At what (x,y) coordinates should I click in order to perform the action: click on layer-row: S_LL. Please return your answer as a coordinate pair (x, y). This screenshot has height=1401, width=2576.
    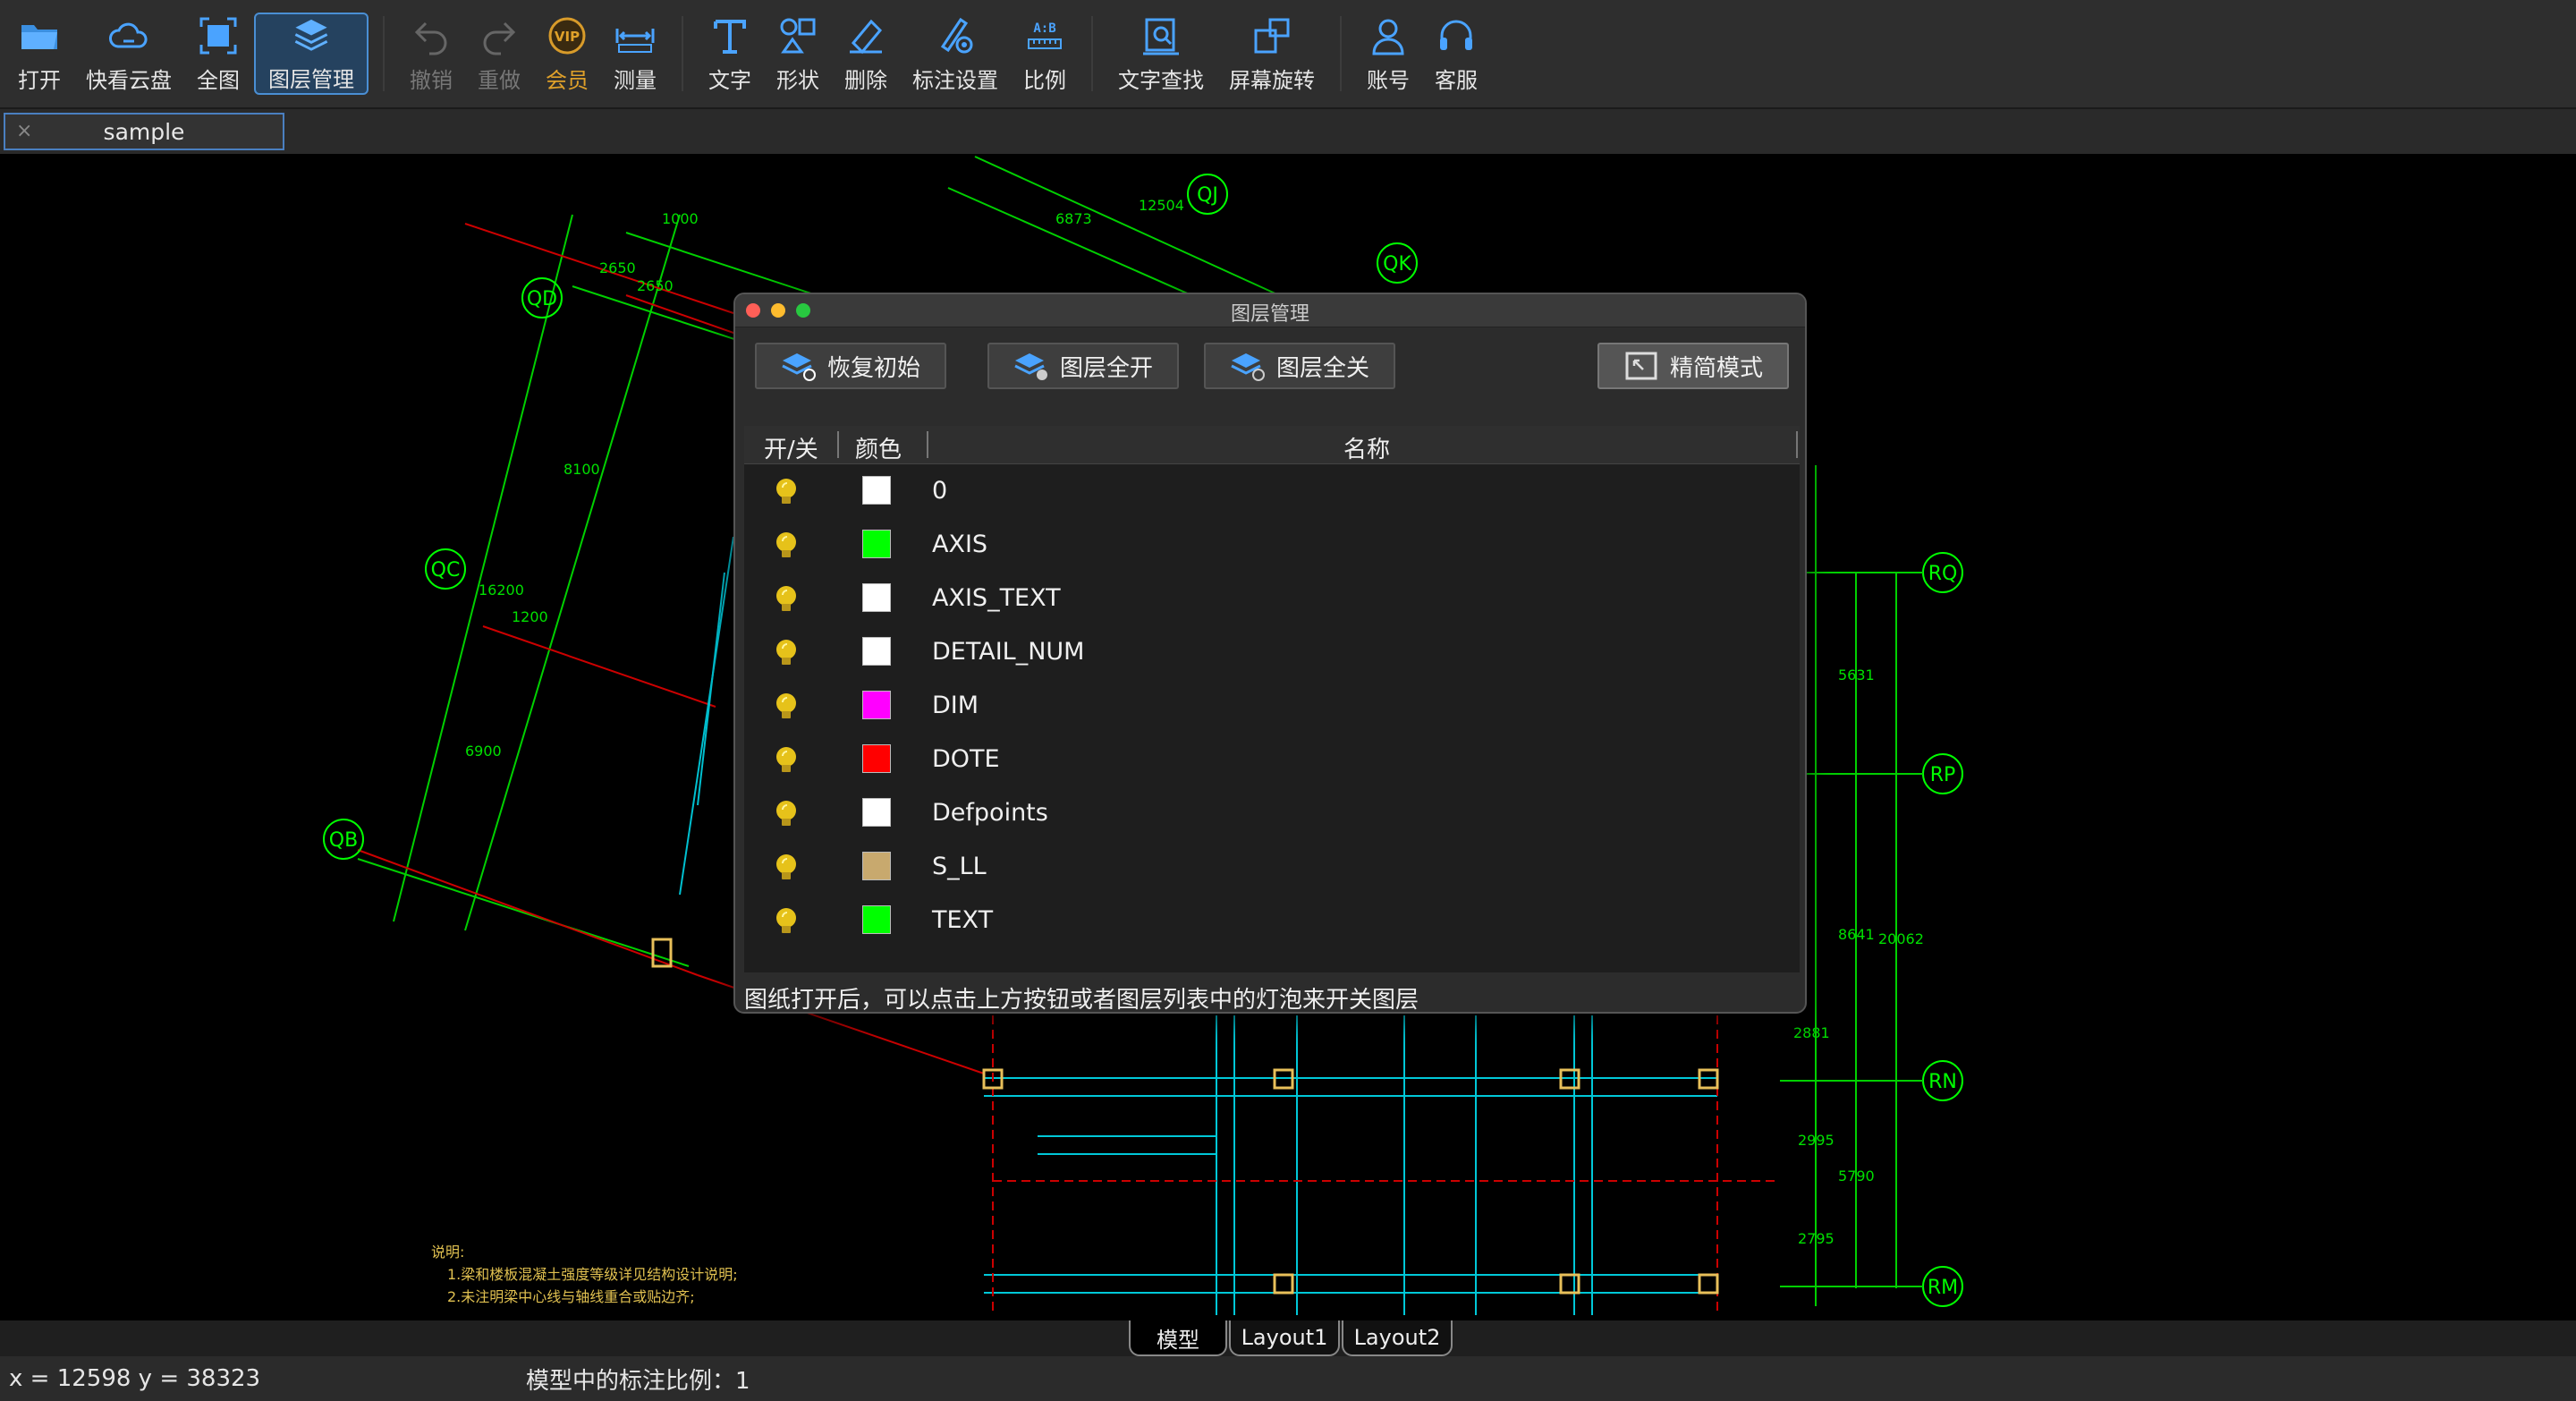
    Looking at the image, I should click on (1272, 867).